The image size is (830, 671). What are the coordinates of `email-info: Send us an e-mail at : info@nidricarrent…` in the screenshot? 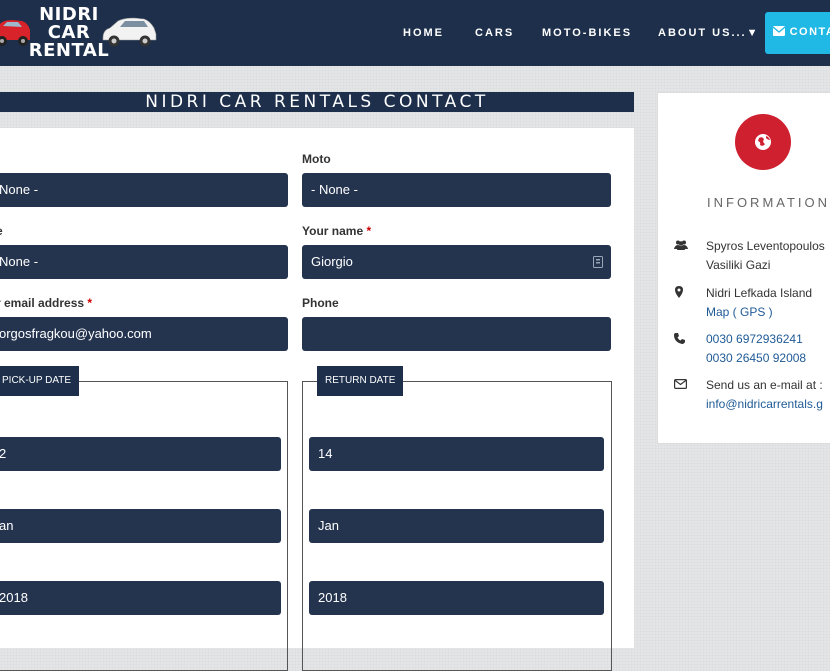 It's located at (764, 395).